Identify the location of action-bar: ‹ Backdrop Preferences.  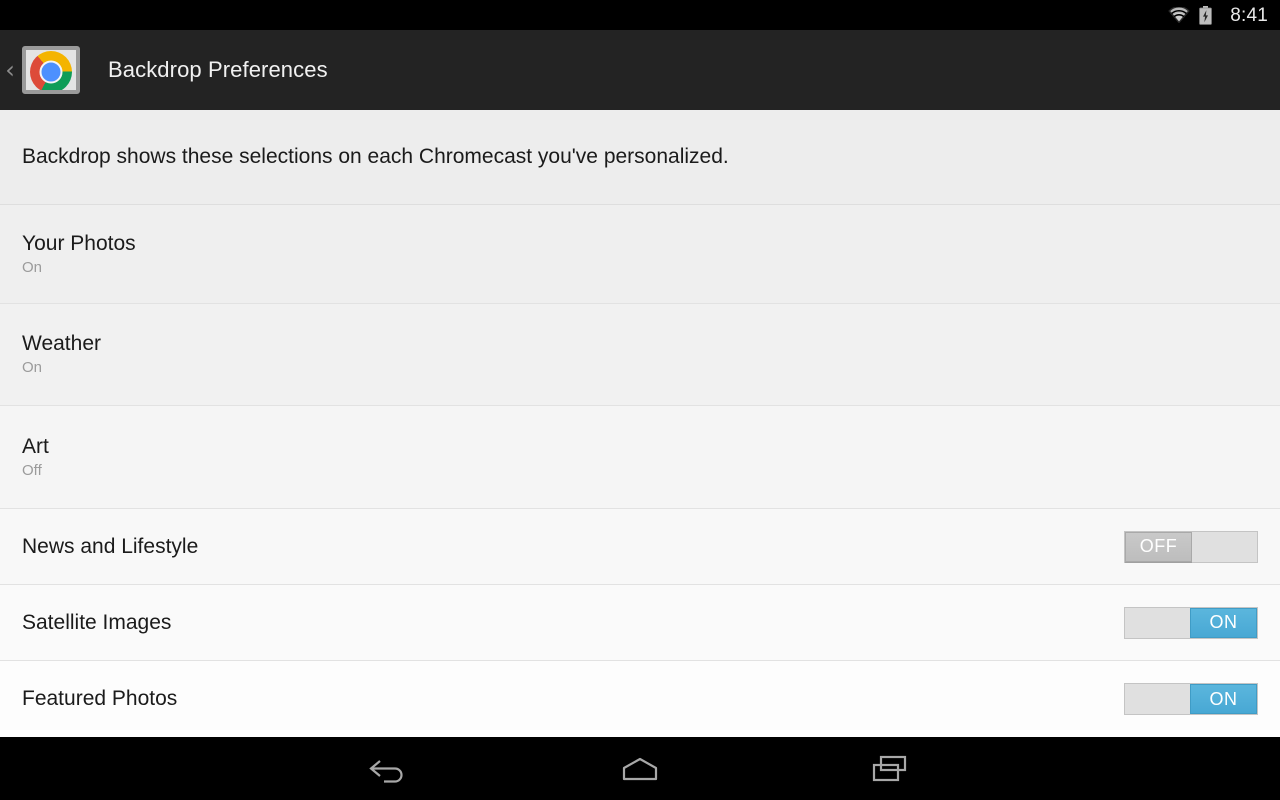
(640, 70).